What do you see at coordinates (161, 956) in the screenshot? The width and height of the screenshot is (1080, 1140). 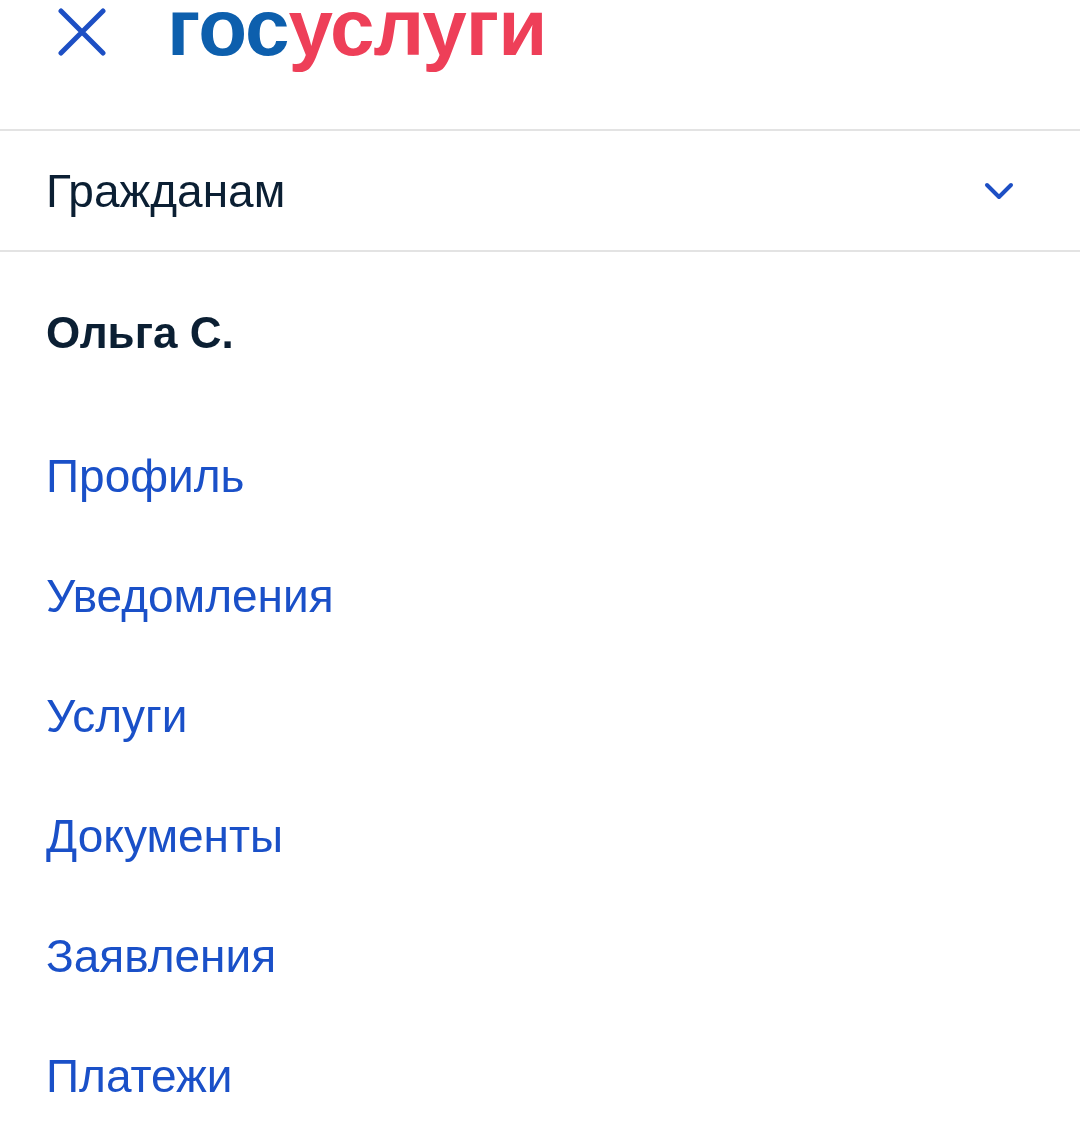 I see `menu-link: Заявления` at bounding box center [161, 956].